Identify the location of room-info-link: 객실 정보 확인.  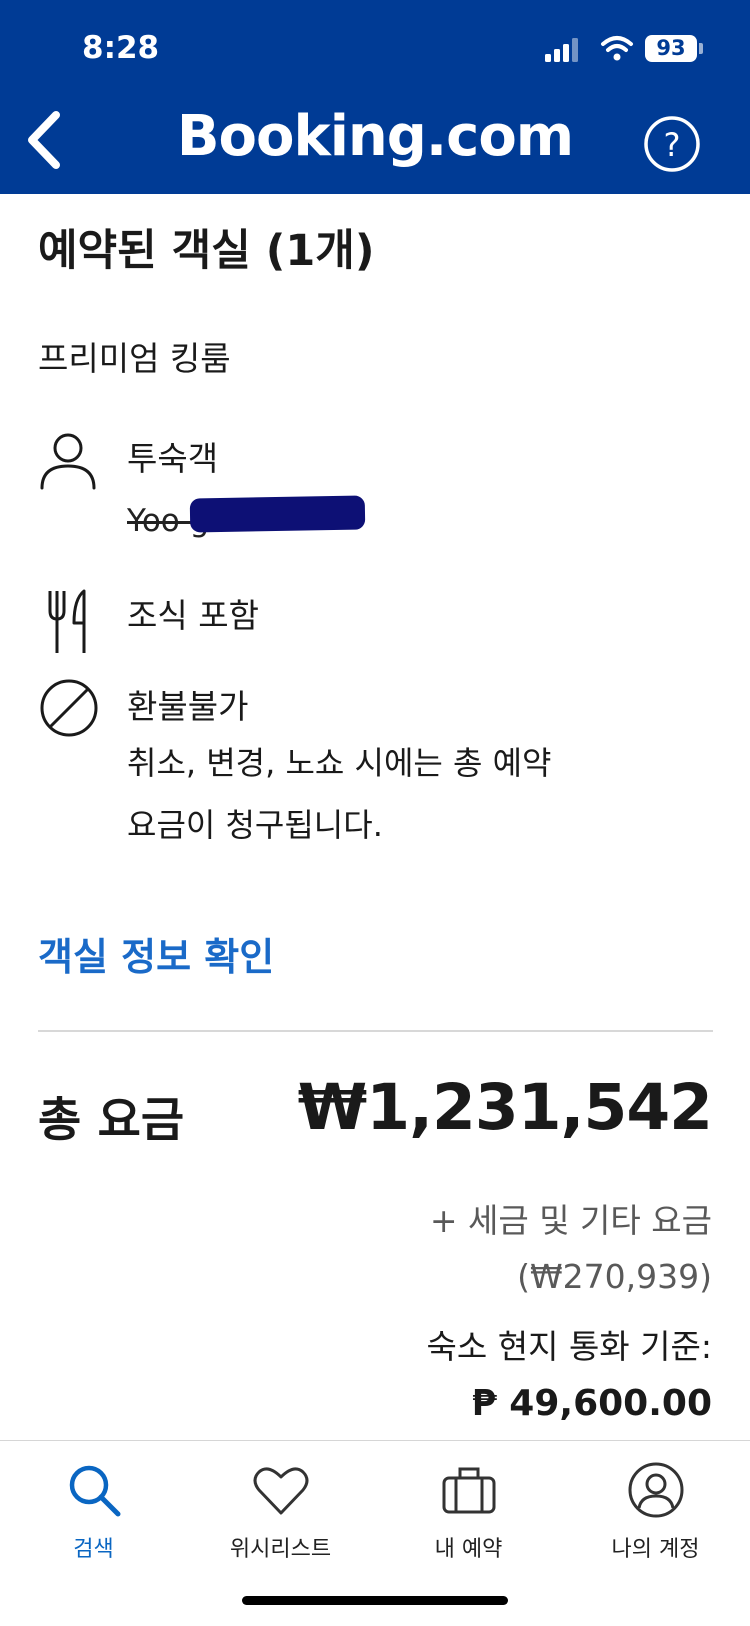
(156, 953).